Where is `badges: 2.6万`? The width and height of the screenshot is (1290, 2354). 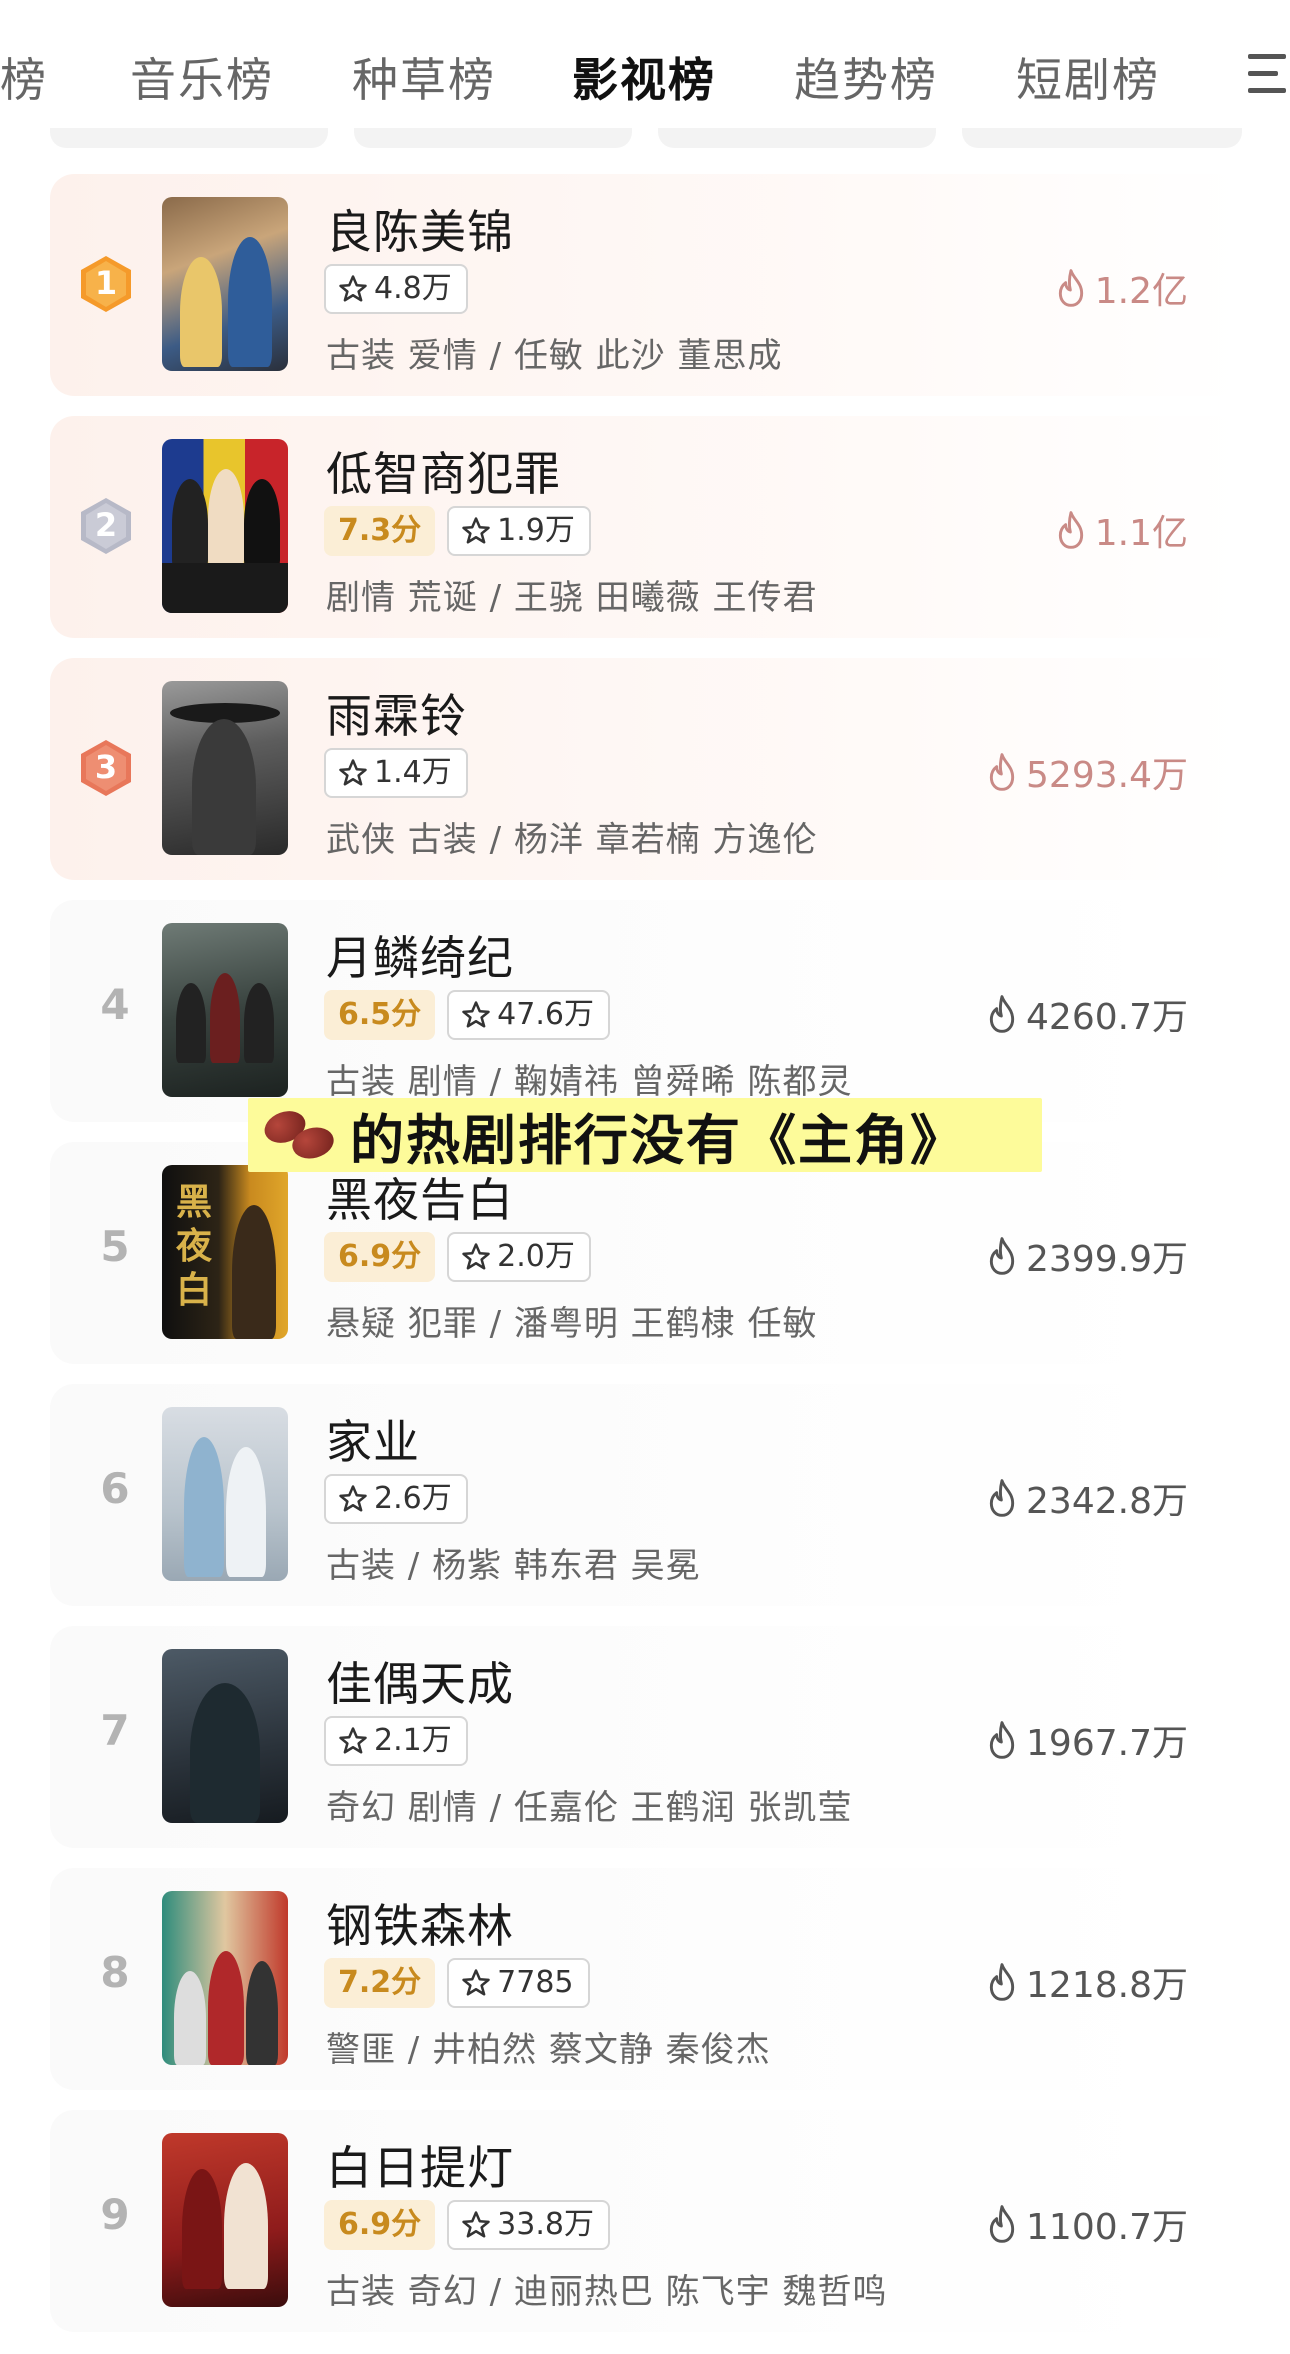
badges: 2.6万 is located at coordinates (396, 1500).